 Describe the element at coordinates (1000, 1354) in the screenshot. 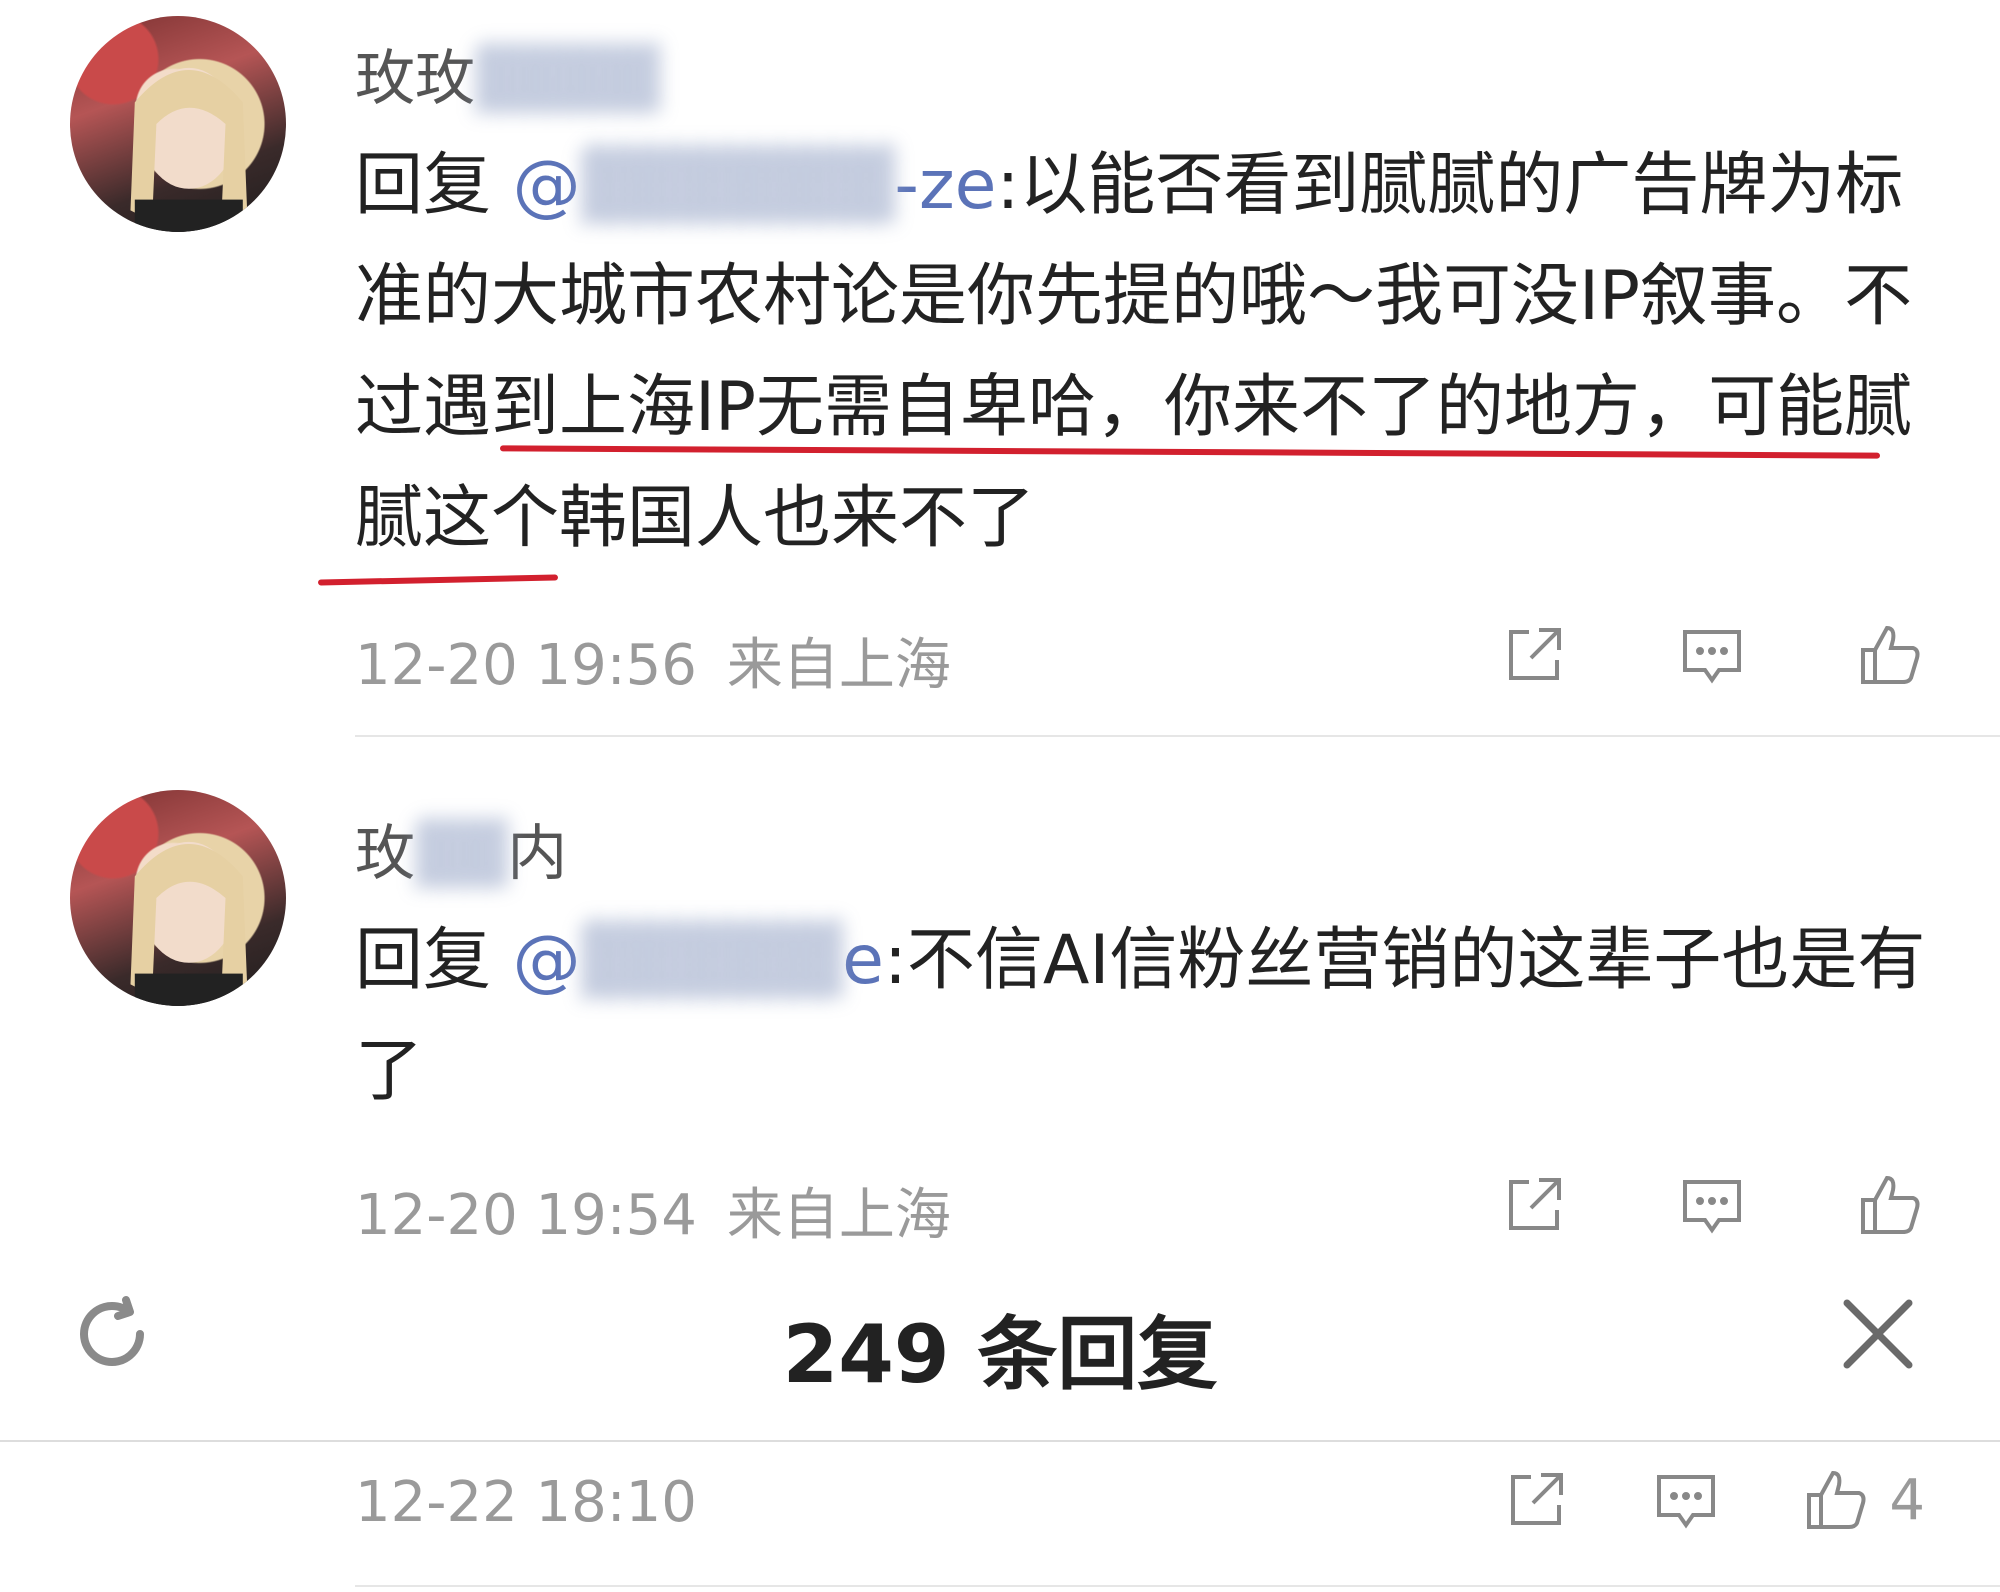

I see `reply-count-title: 249 条回复` at that location.